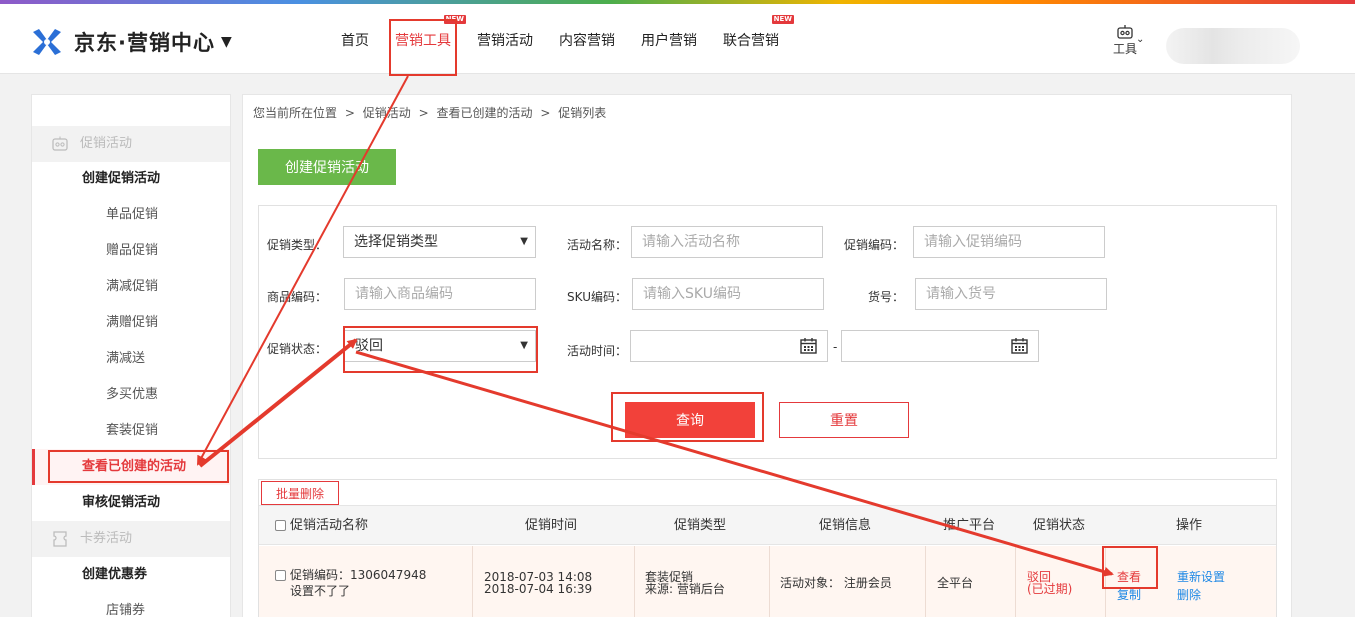 The width and height of the screenshot is (1355, 617). Describe the element at coordinates (396, 242) in the screenshot. I see `promo-type-value: 选择促销类型` at that location.